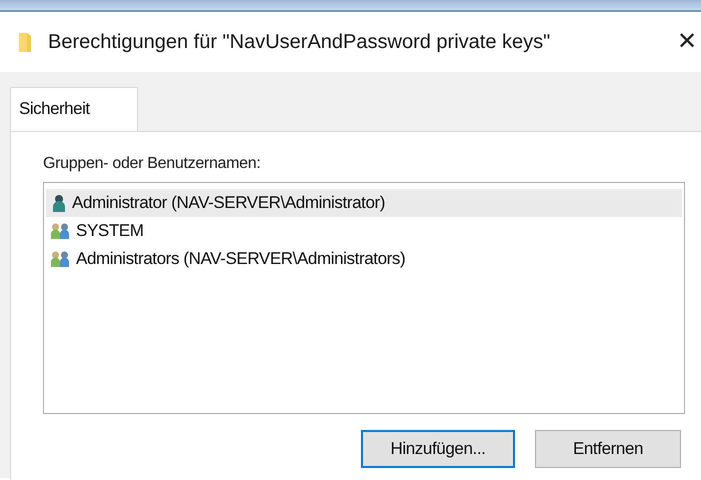 This screenshot has height=480, width=701. What do you see at coordinates (608, 449) in the screenshot?
I see `remove-button: Entfernen` at bounding box center [608, 449].